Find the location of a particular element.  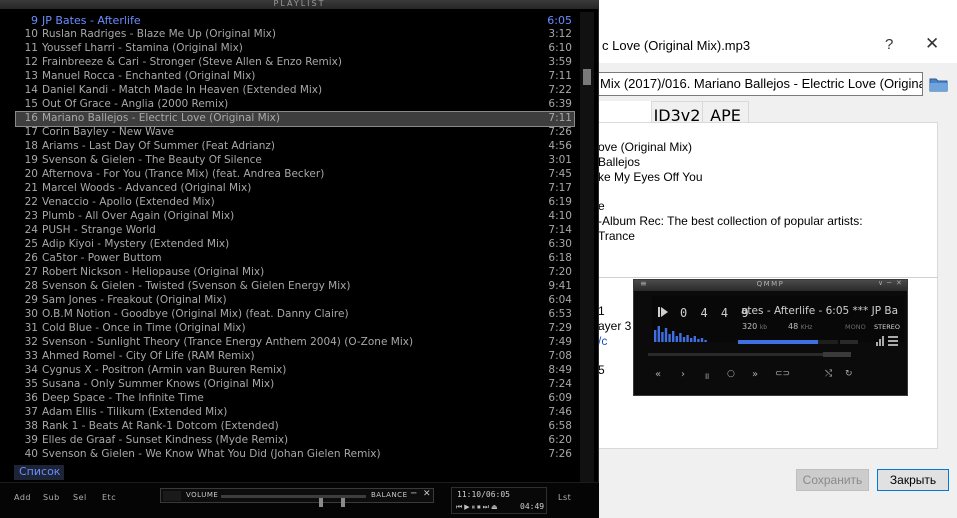

playlist-row: 15 Out Of Grace - Anglia (2000 Remix) 6:39 is located at coordinates (295, 105).